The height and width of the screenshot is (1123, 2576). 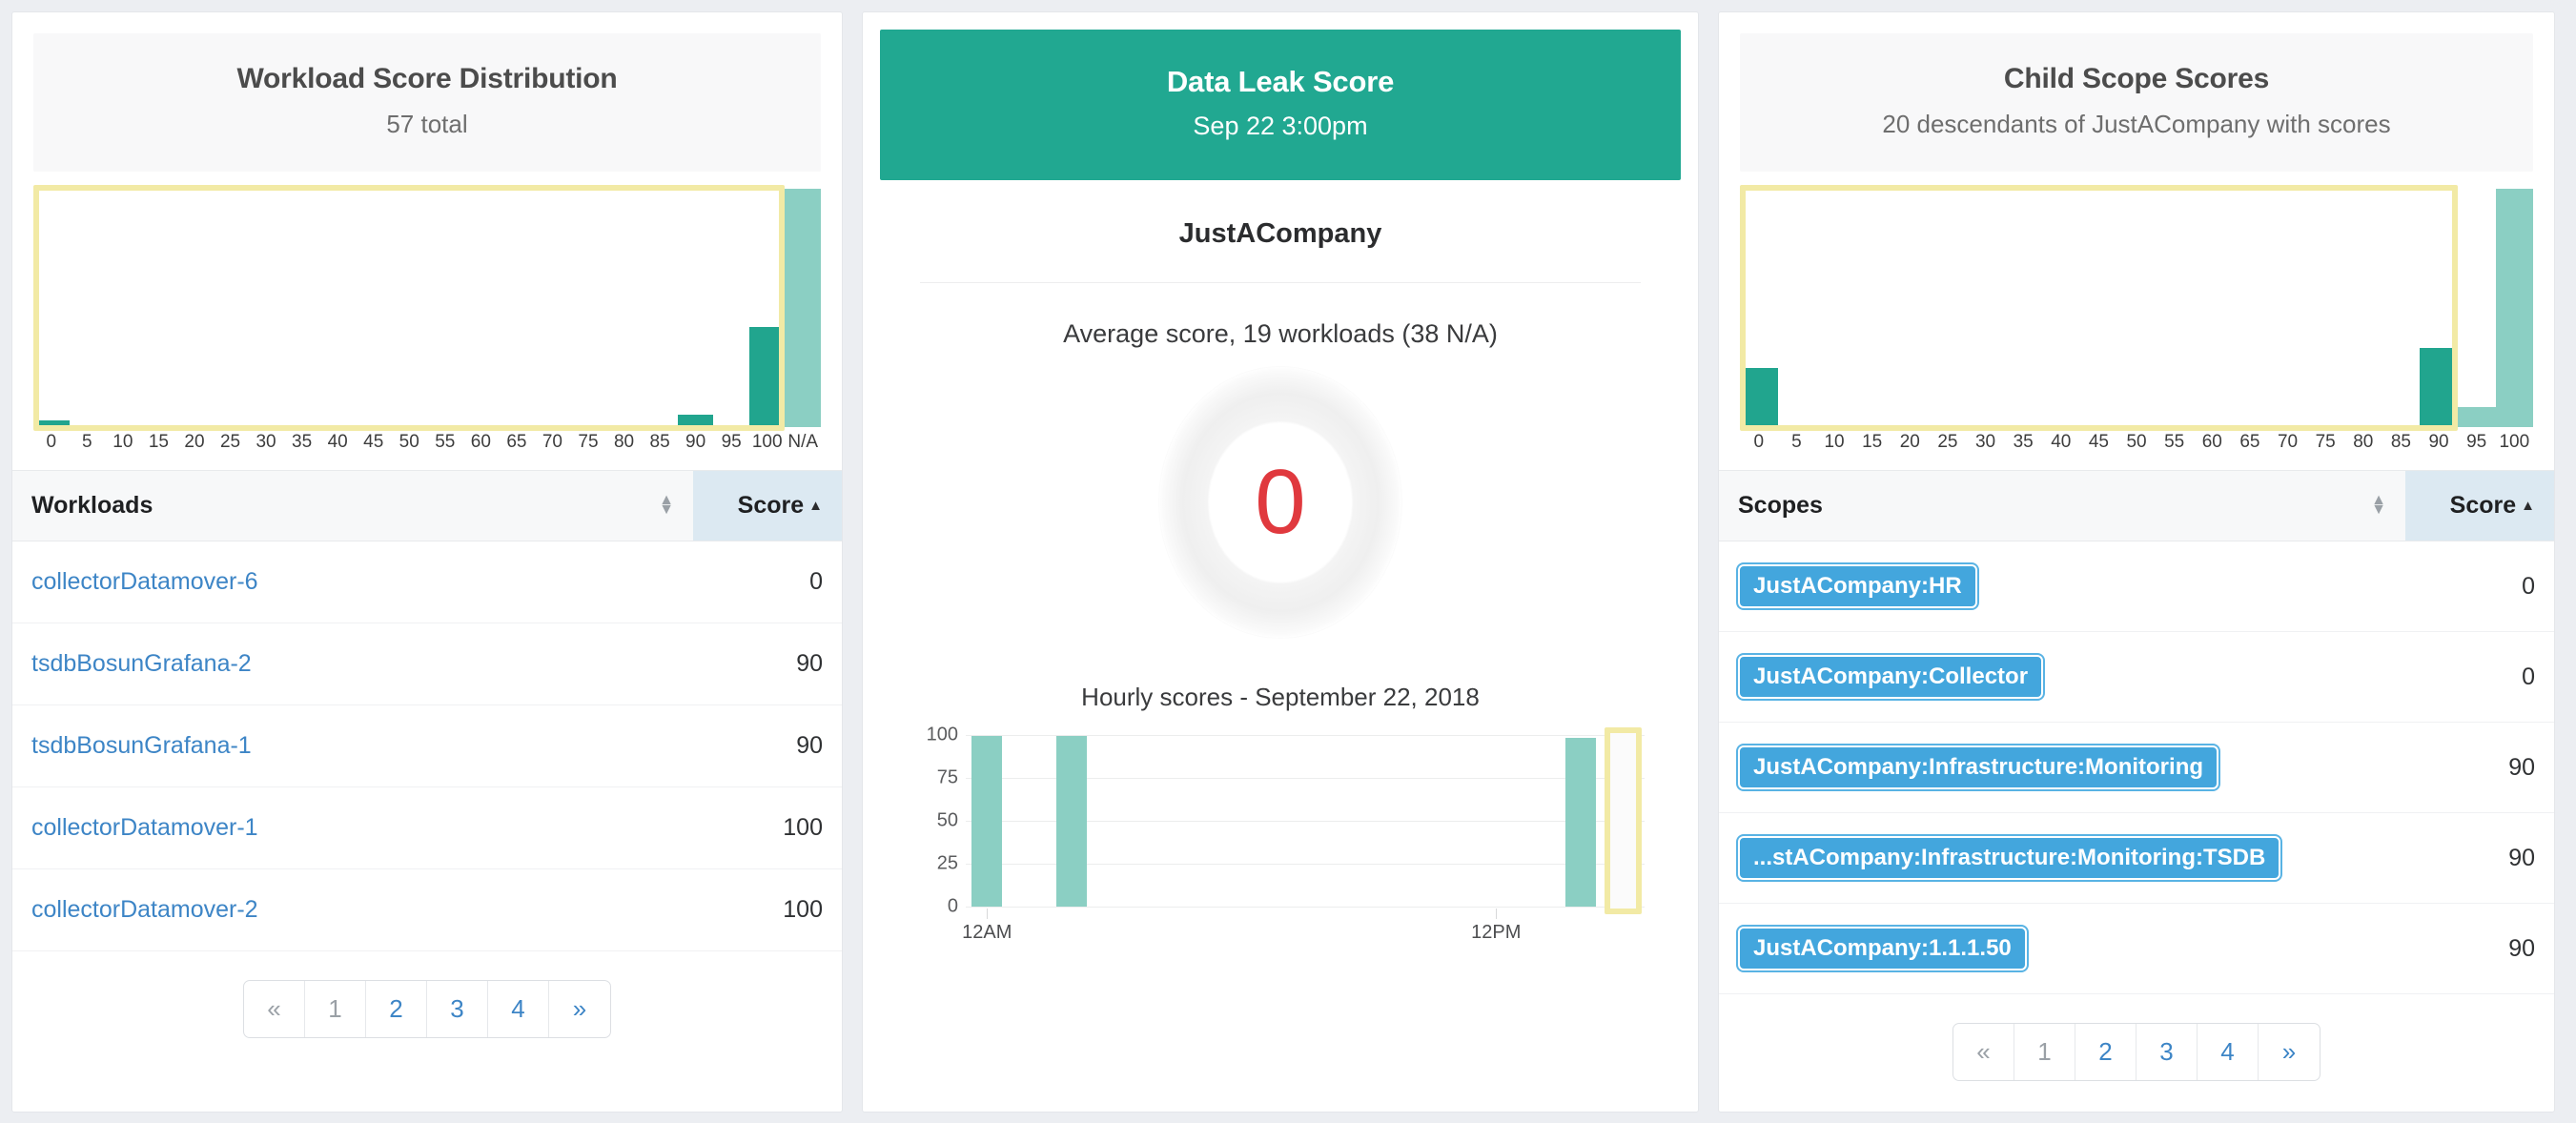 I want to click on scope-tag: JustACompany:Infrastructure:Monitoring, so click(x=1978, y=768).